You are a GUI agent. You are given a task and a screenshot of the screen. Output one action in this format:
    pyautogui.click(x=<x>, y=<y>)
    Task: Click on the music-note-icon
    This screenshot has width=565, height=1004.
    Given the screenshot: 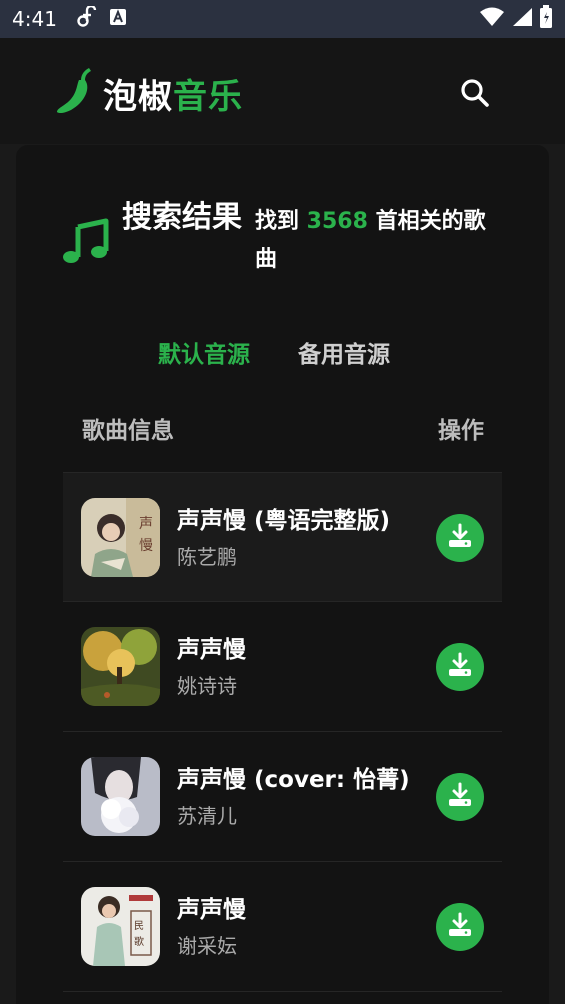 What is the action you would take?
    pyautogui.click(x=86, y=243)
    